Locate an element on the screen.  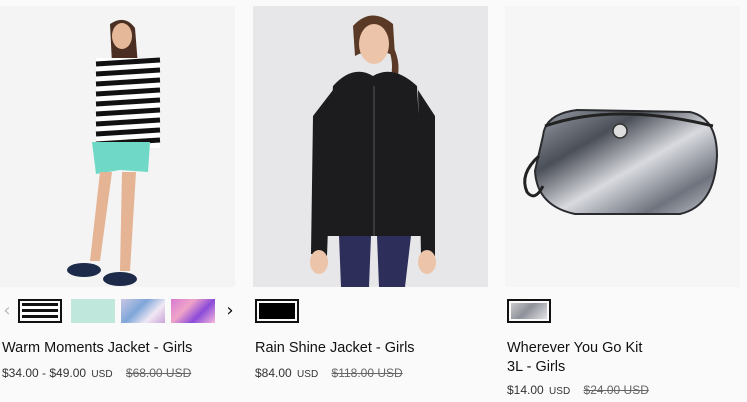
product-name-line-2: 3L - Girls is located at coordinates (536, 367).